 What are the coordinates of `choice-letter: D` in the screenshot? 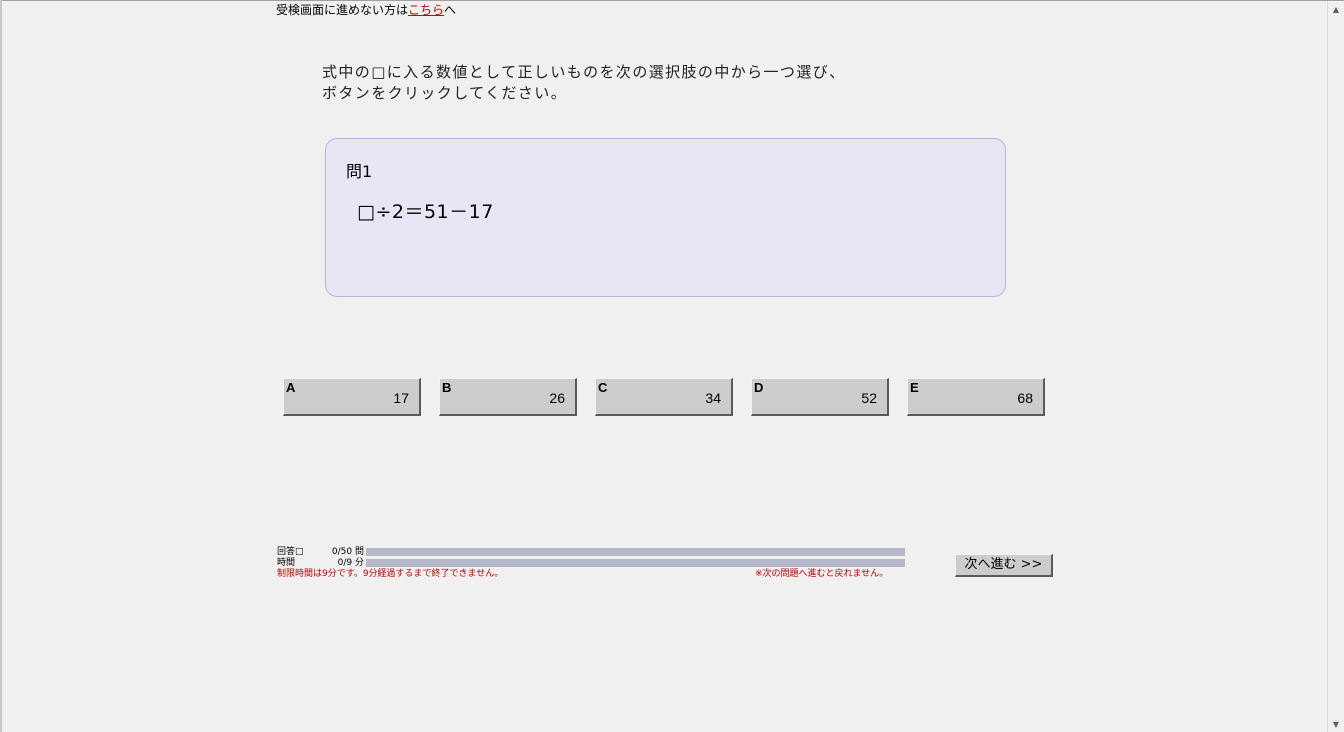 It's located at (759, 387).